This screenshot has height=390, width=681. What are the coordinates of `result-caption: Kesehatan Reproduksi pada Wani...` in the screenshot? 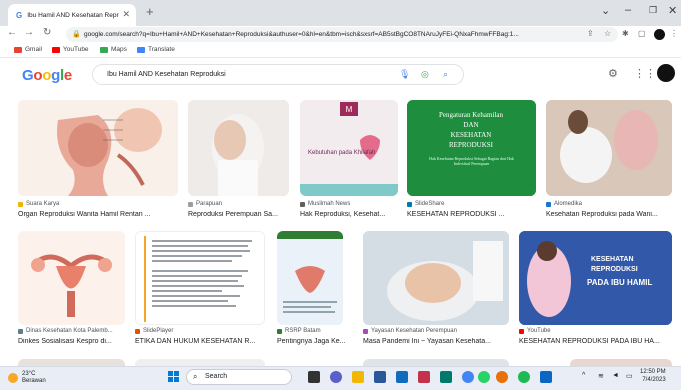 It's located at (609, 214).